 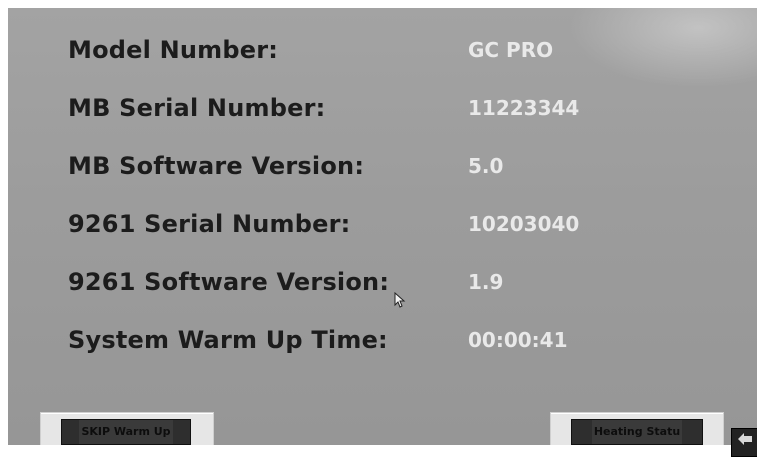 I want to click on model-number-value: GC PRO, so click(x=511, y=50).